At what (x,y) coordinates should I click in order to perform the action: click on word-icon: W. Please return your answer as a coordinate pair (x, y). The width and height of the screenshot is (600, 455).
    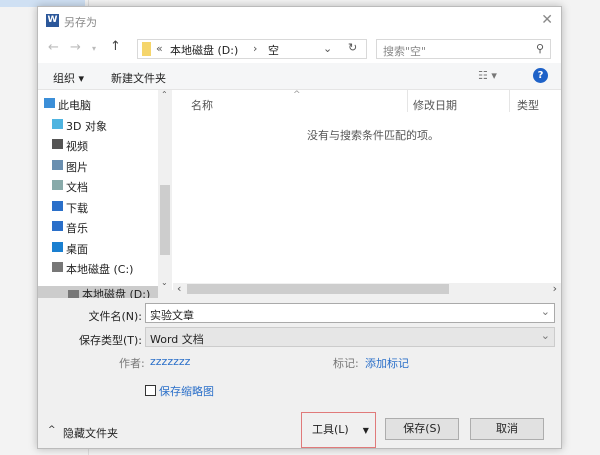
    Looking at the image, I should click on (52, 20).